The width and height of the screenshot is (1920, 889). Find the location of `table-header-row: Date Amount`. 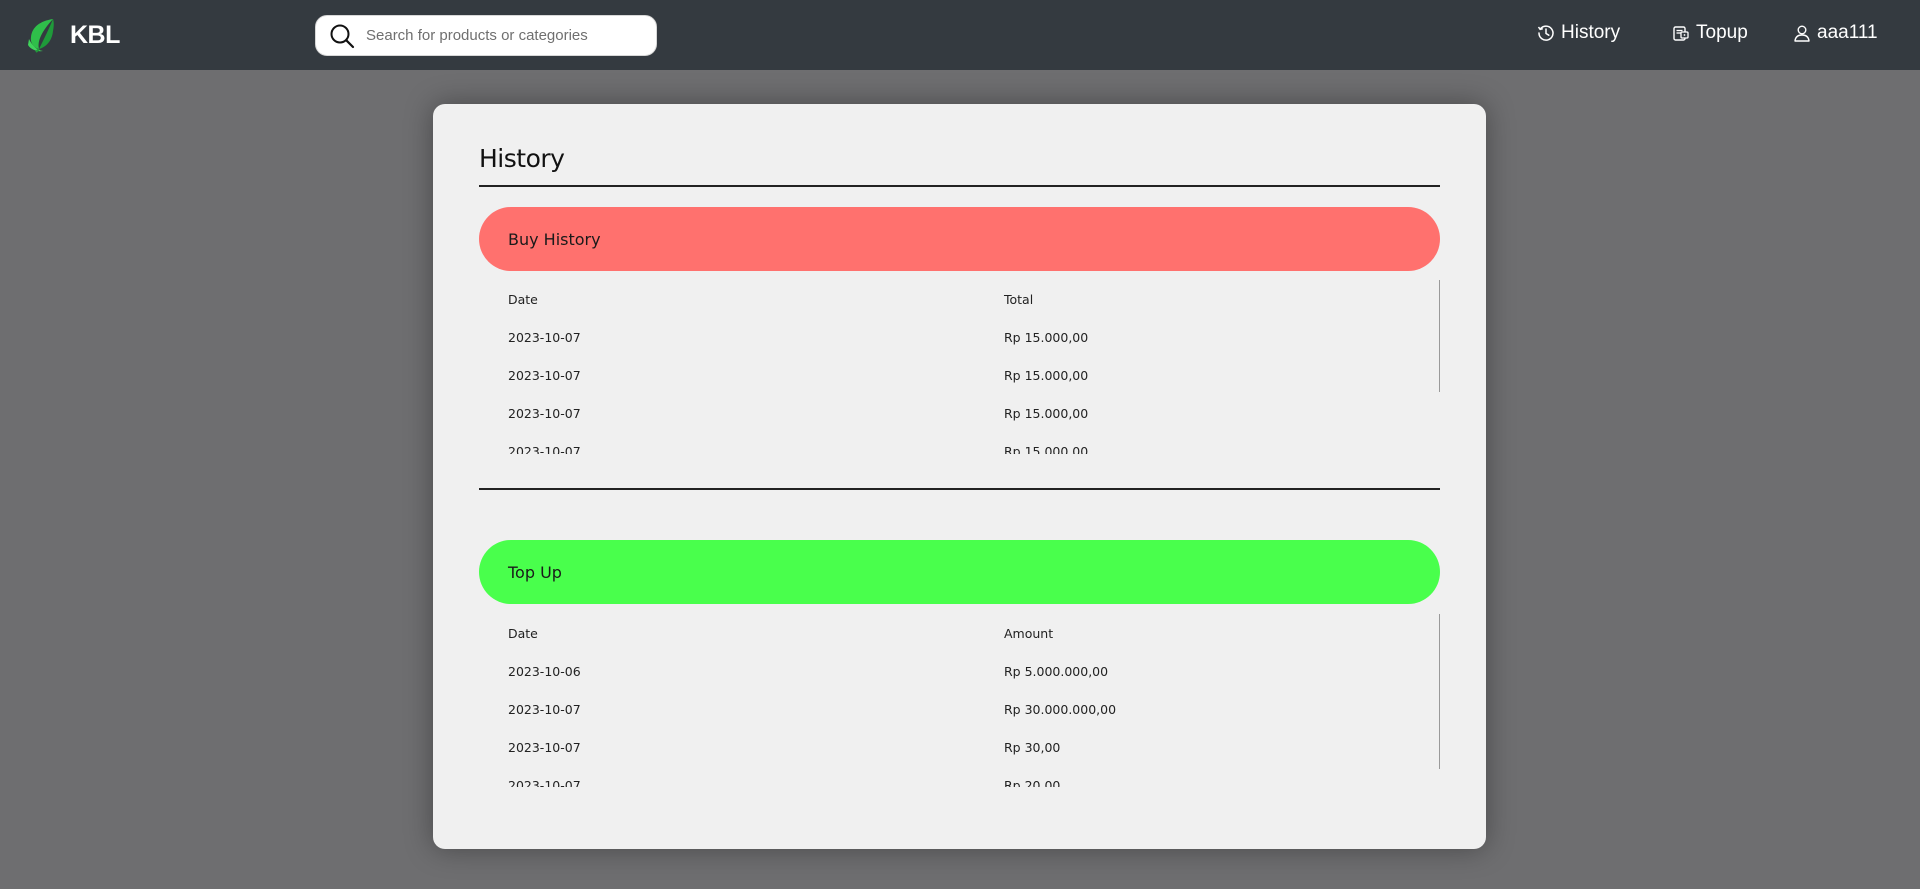

table-header-row: Date Amount is located at coordinates (959, 633).